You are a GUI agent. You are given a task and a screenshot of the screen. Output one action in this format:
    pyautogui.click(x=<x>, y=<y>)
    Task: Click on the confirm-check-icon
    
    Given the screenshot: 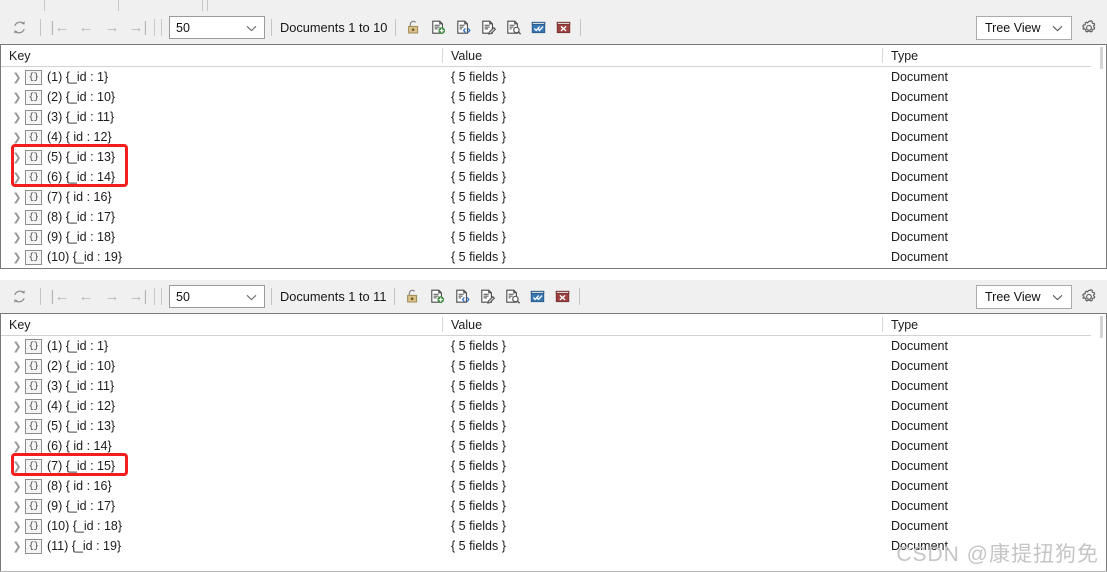 What is the action you would take?
    pyautogui.click(x=537, y=297)
    